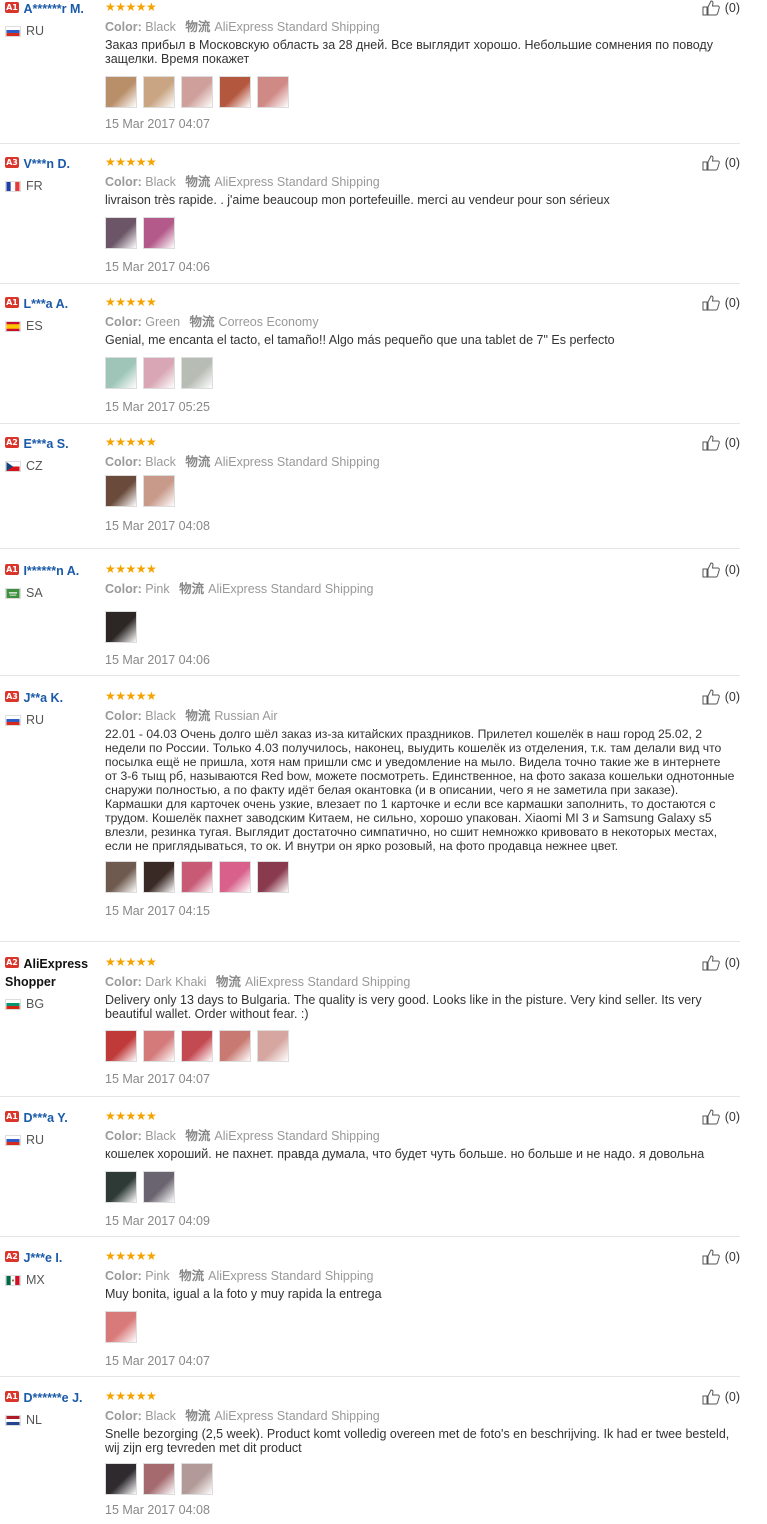 The height and width of the screenshot is (1524, 767). I want to click on reviewer-name: E***a S., so click(45, 444).